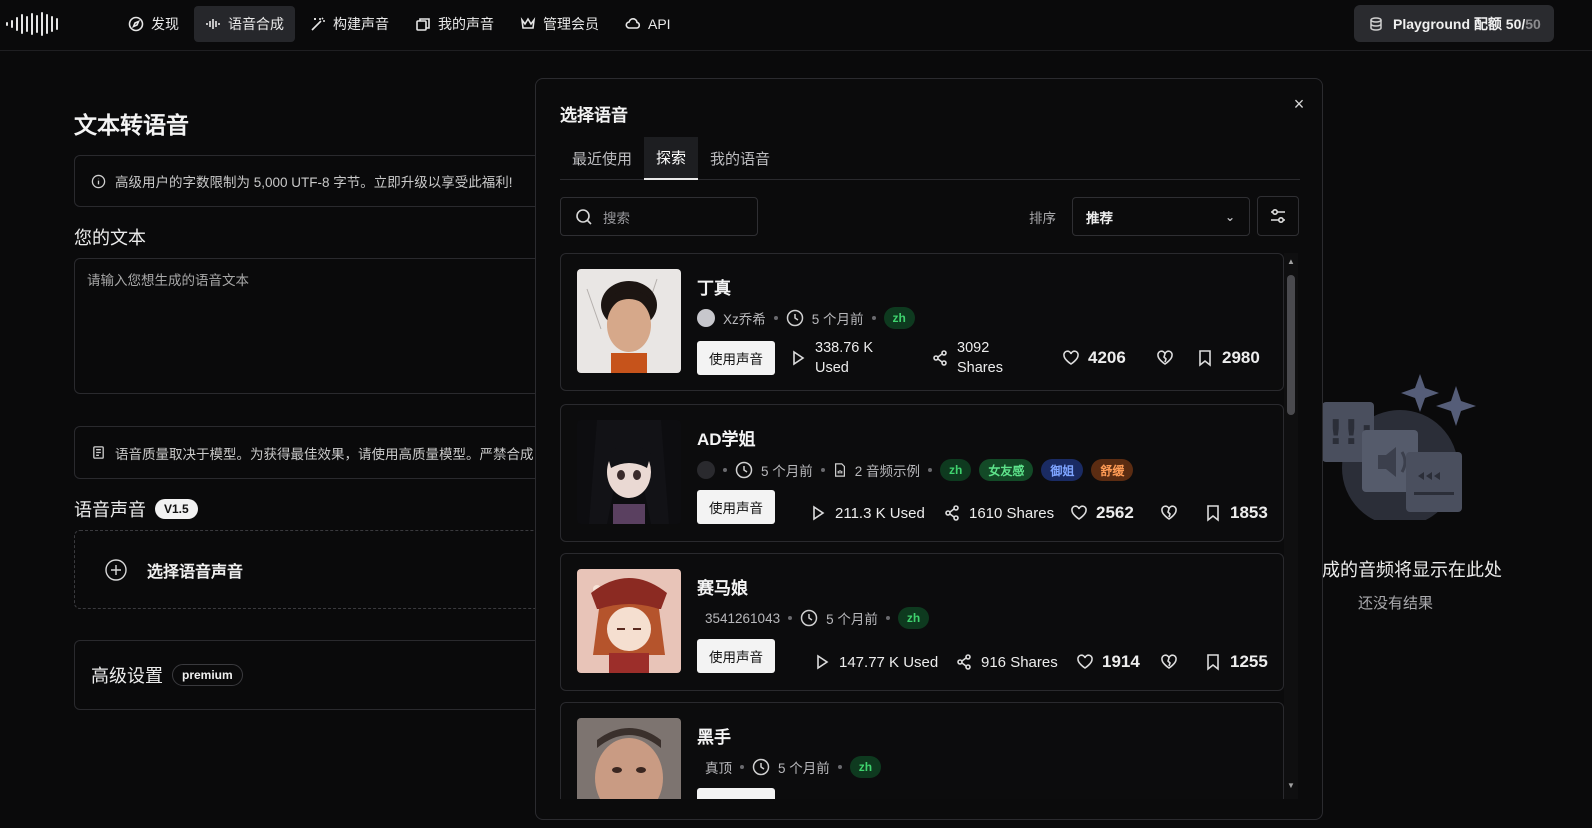 This screenshot has height=828, width=1592. What do you see at coordinates (1118, 662) in the screenshot?
I see `like-button: 1914` at bounding box center [1118, 662].